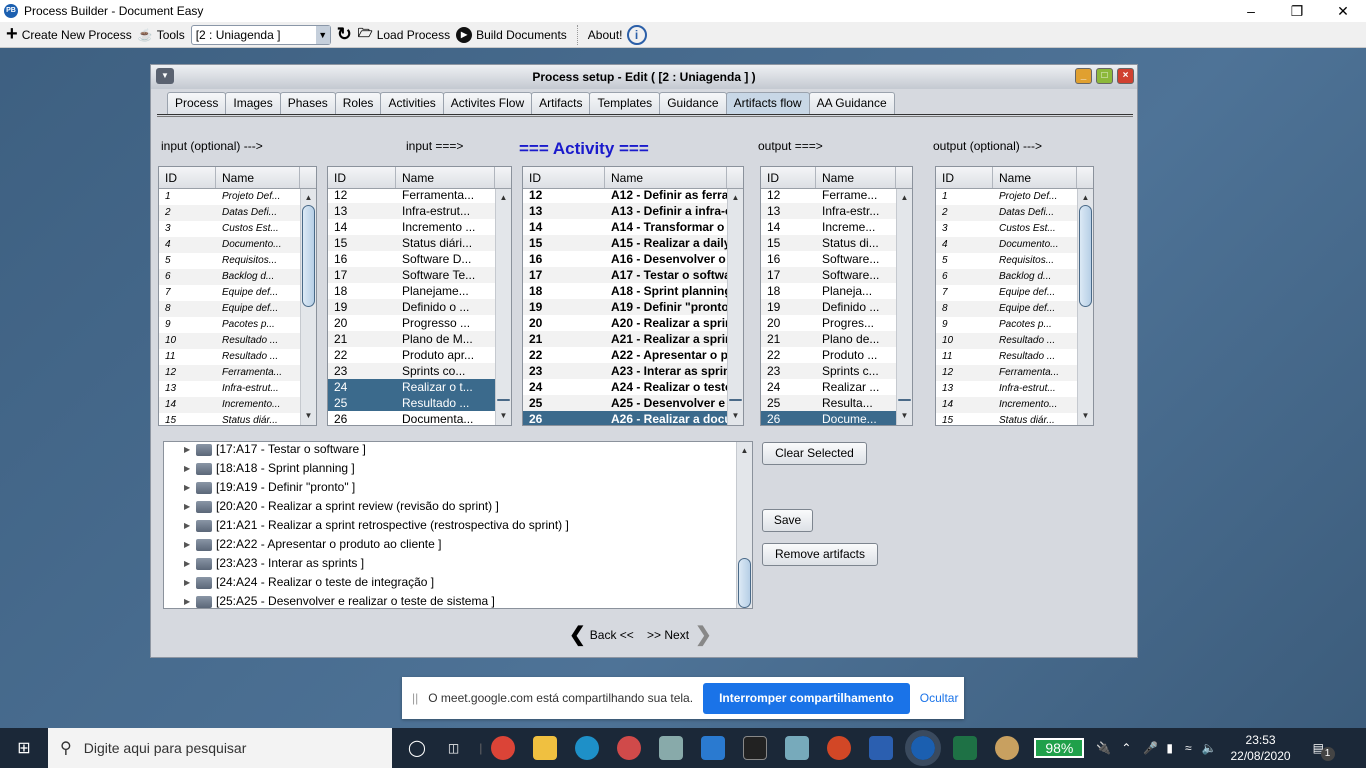  Describe the element at coordinates (881, 748) in the screenshot. I see `word-icon` at that location.